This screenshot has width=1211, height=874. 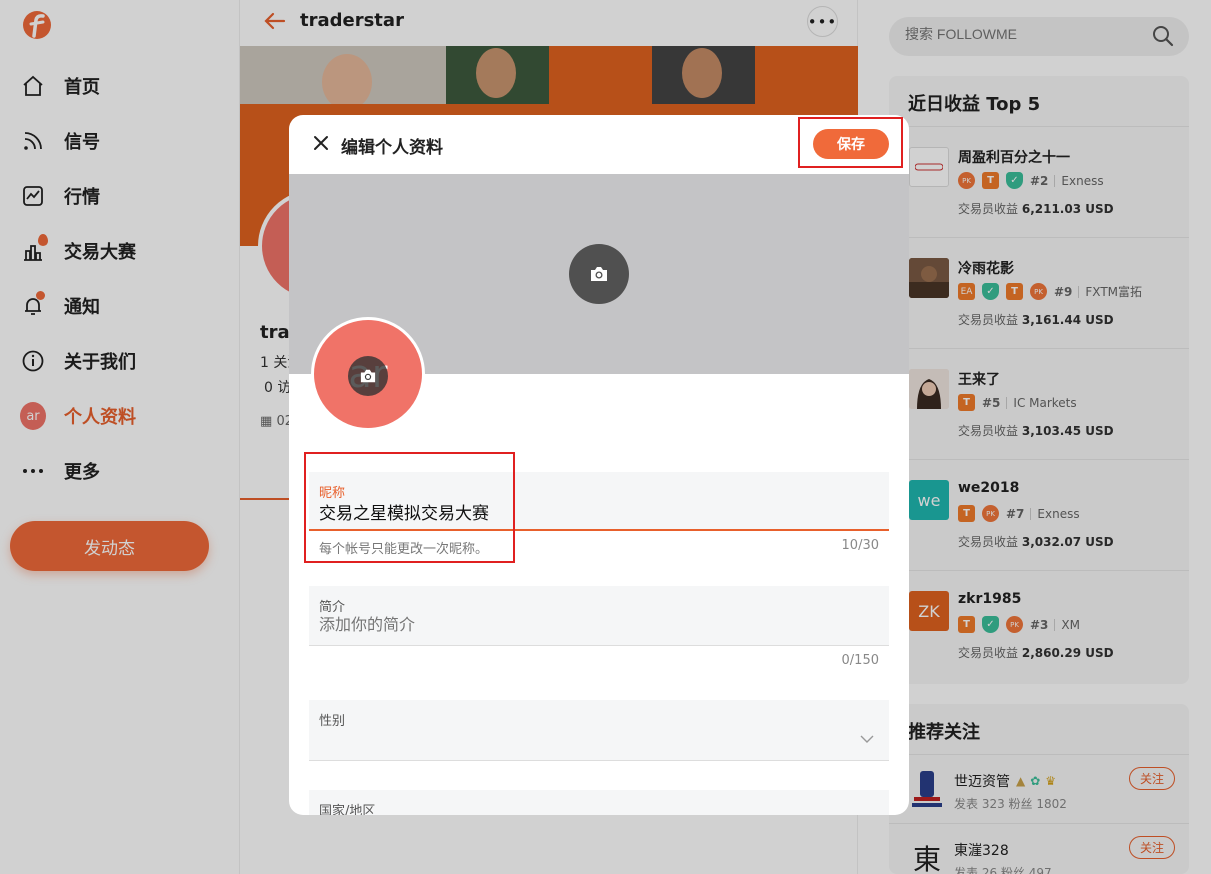 I want to click on nickname-help: 每个帐号只能更改一次昵称。, so click(x=404, y=549).